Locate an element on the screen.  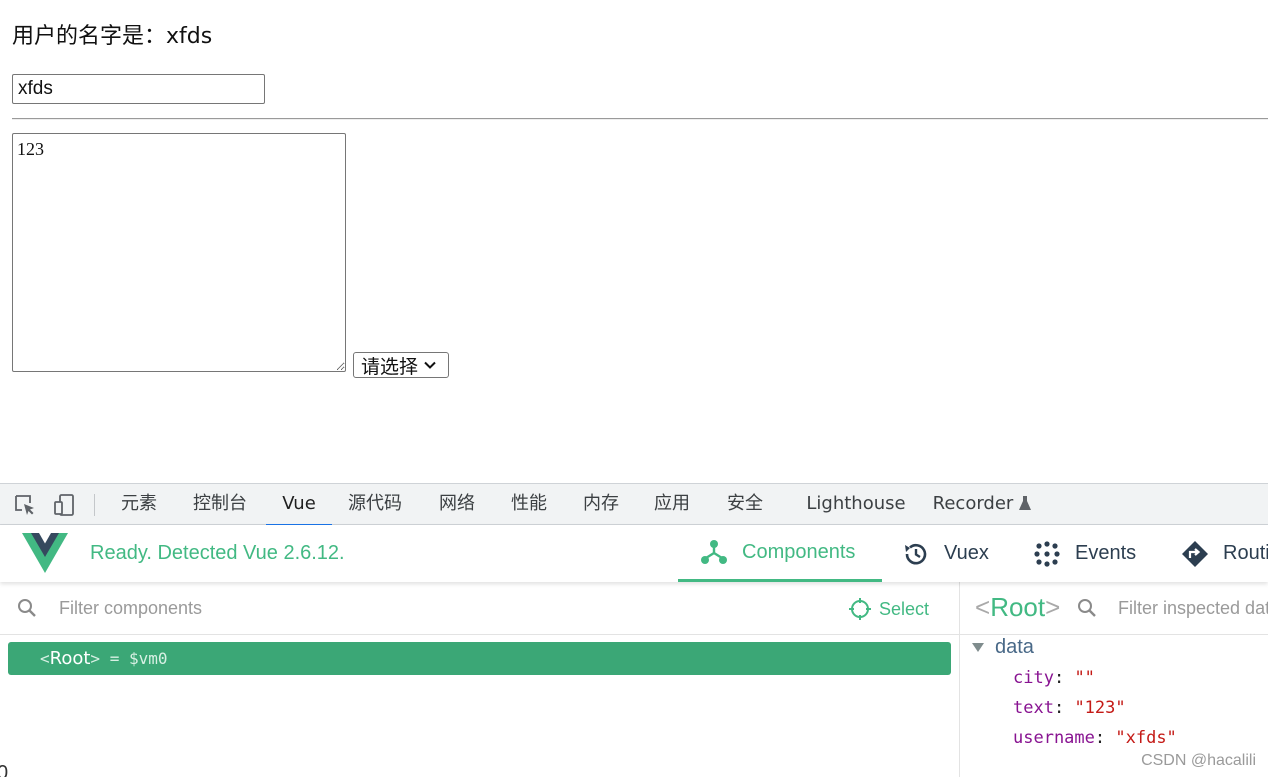
components-icon is located at coordinates (714, 552).